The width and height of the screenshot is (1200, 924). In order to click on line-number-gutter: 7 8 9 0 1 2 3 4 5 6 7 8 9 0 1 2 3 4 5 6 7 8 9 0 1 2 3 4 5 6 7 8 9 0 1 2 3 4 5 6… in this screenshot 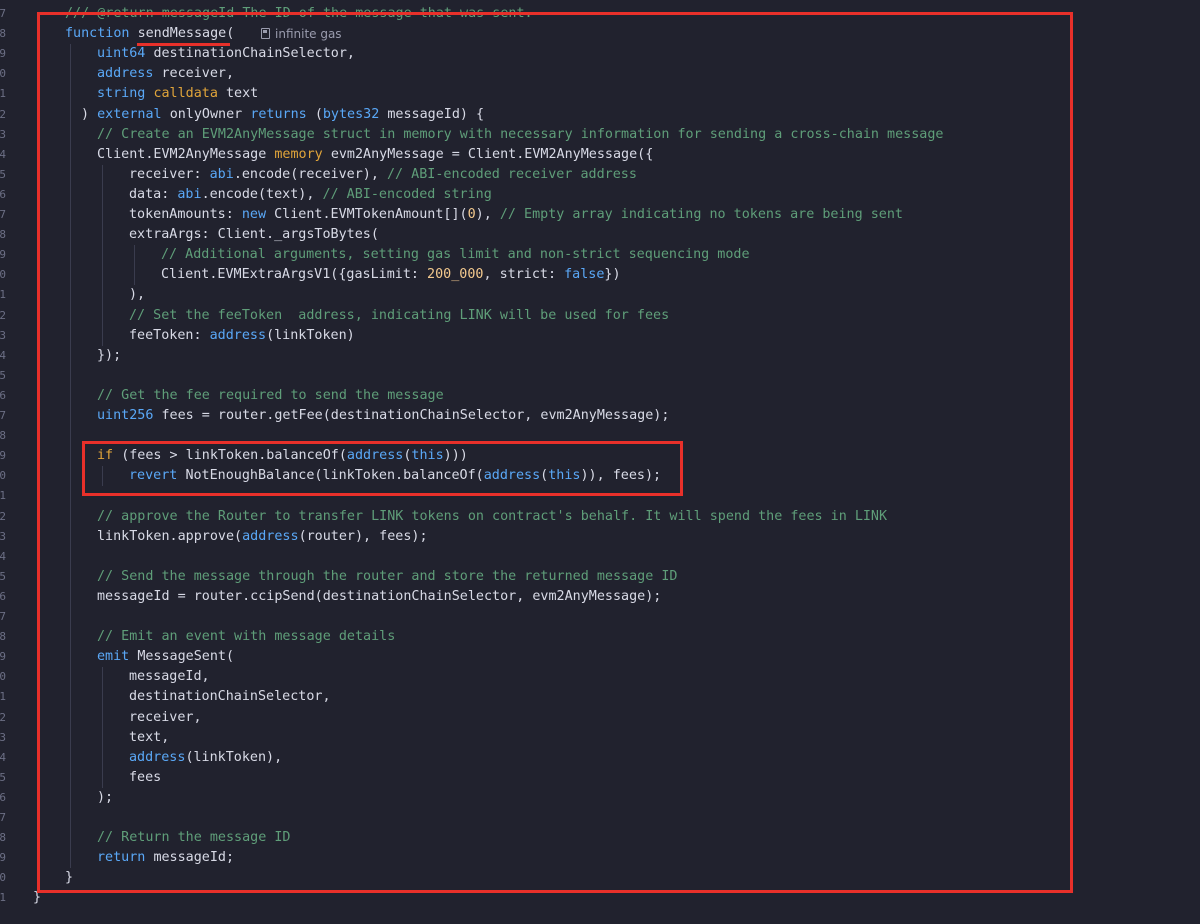, I will do `click(7, 462)`.